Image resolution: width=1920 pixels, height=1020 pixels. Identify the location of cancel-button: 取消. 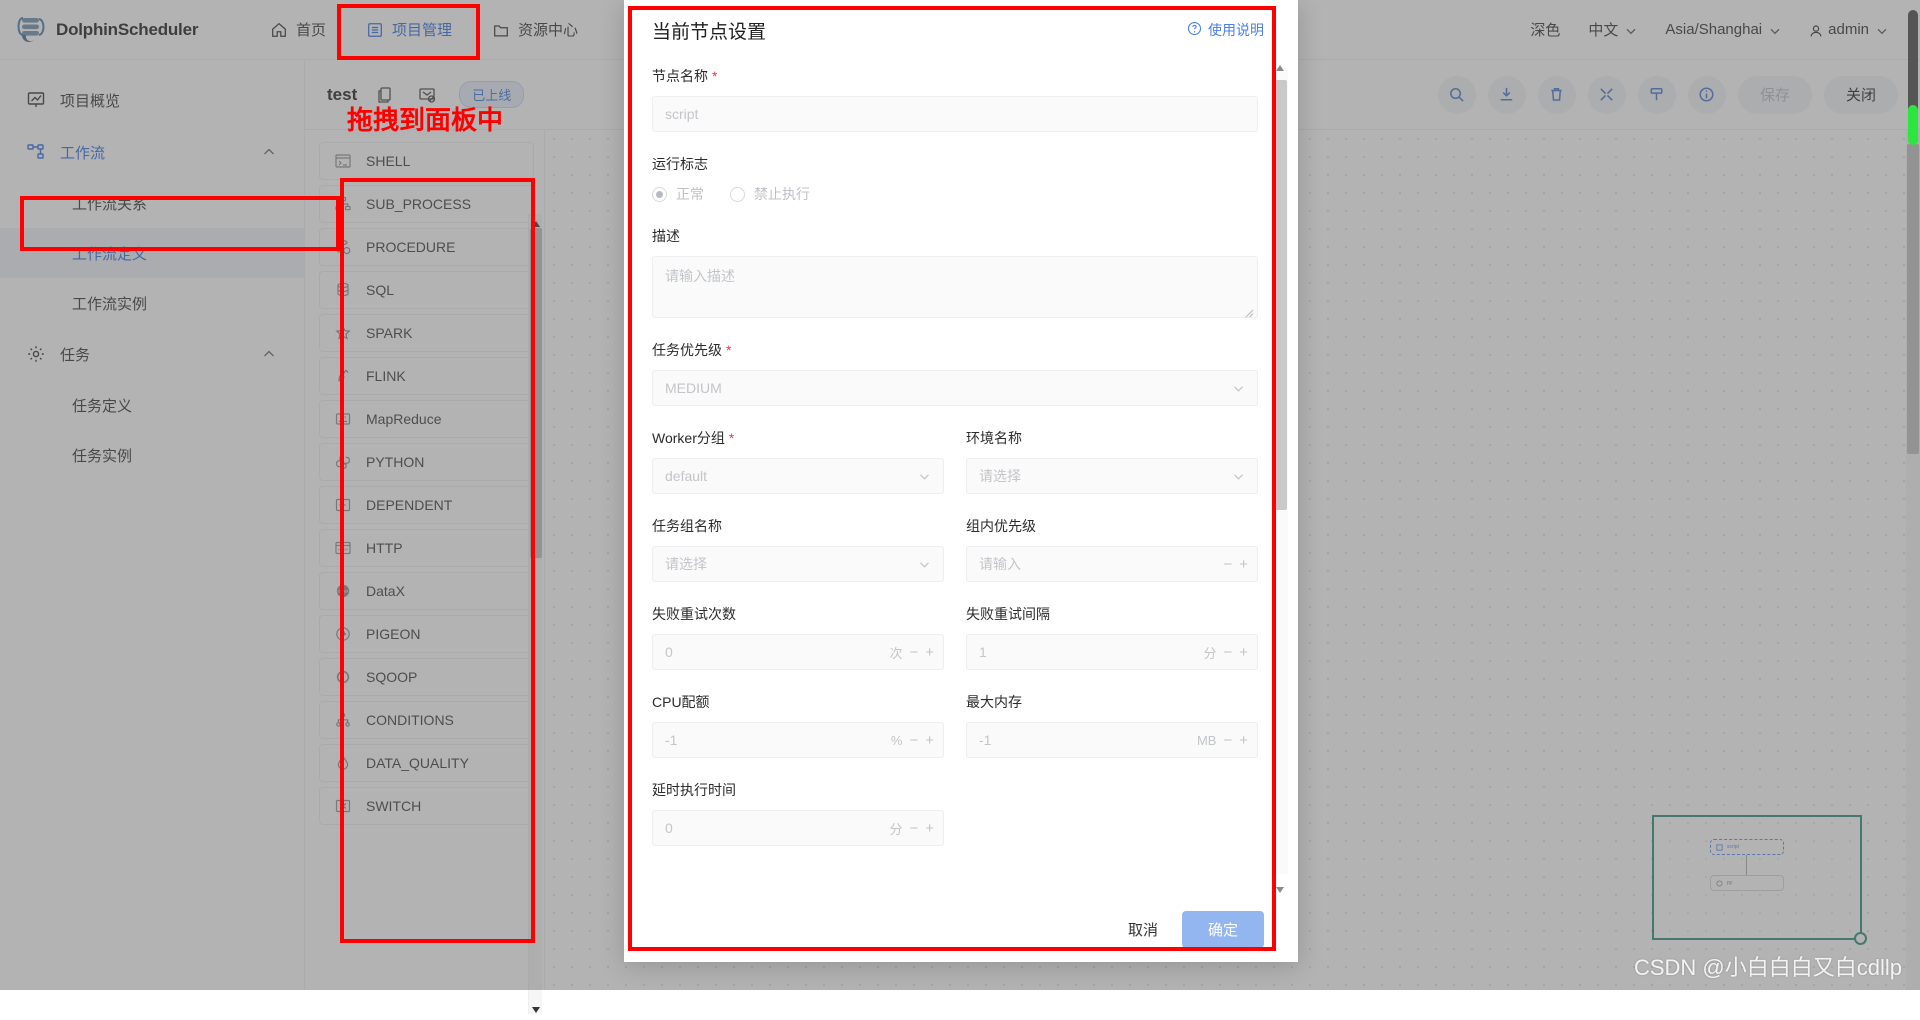
(1143, 929).